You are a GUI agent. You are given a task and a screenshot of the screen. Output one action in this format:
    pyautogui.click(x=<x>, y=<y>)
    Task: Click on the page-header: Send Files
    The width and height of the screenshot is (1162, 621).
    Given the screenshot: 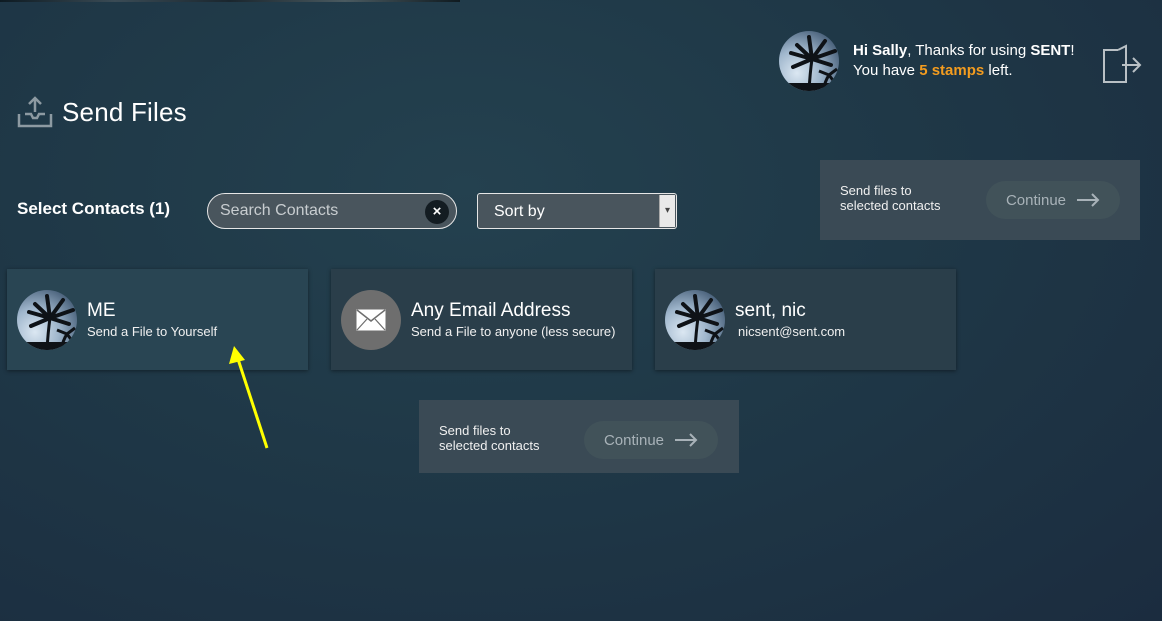 What is the action you would take?
    pyautogui.click(x=102, y=112)
    